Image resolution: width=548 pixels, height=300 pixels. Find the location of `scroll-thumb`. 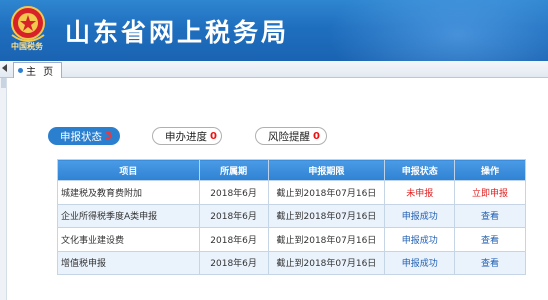

scroll-thumb is located at coordinates (3, 83).